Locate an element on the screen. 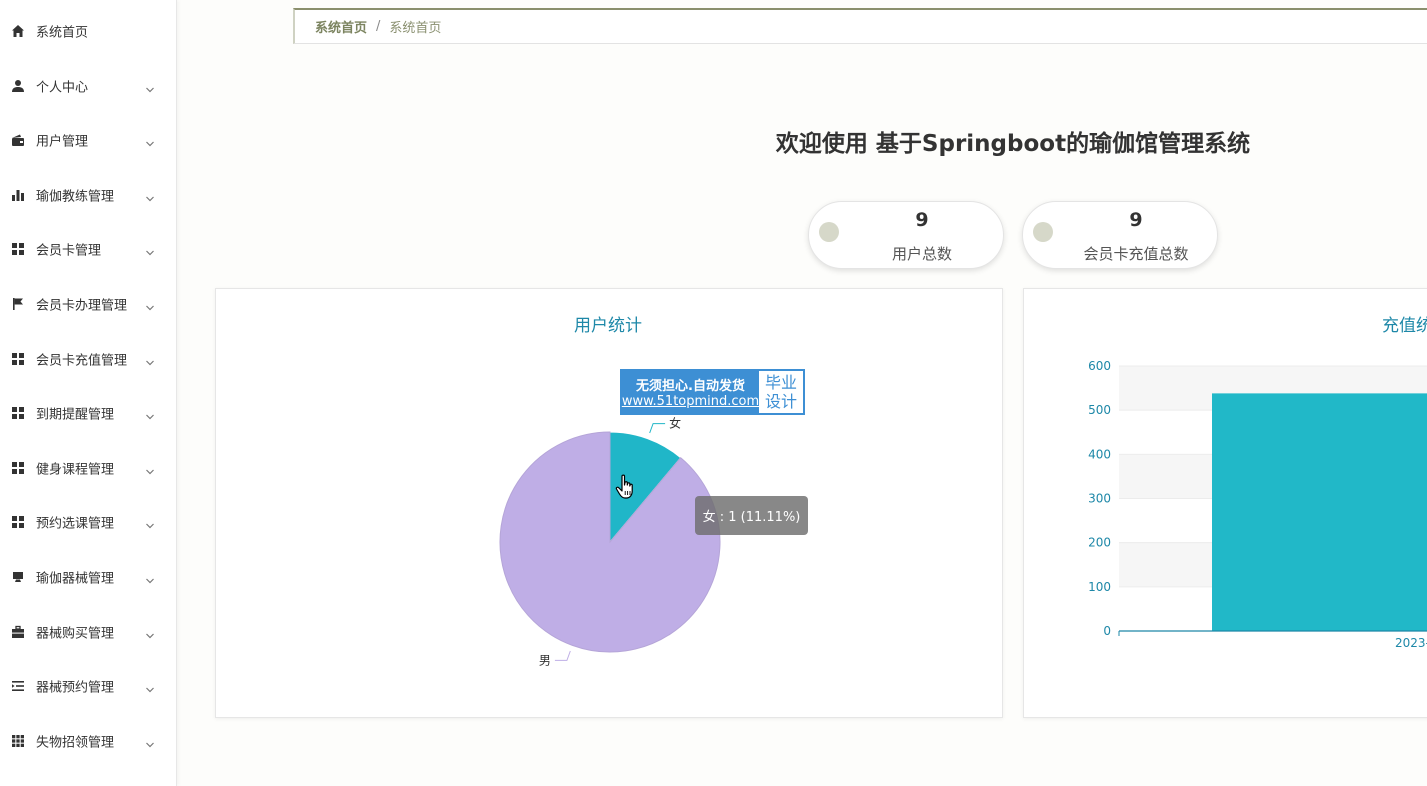  sidebar-item-label: 到期提醒管理 is located at coordinates (75, 415).